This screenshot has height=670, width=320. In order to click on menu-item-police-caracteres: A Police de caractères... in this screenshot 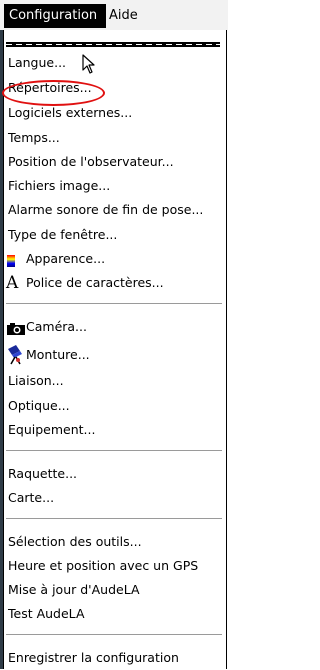, I will do `click(114, 283)`.